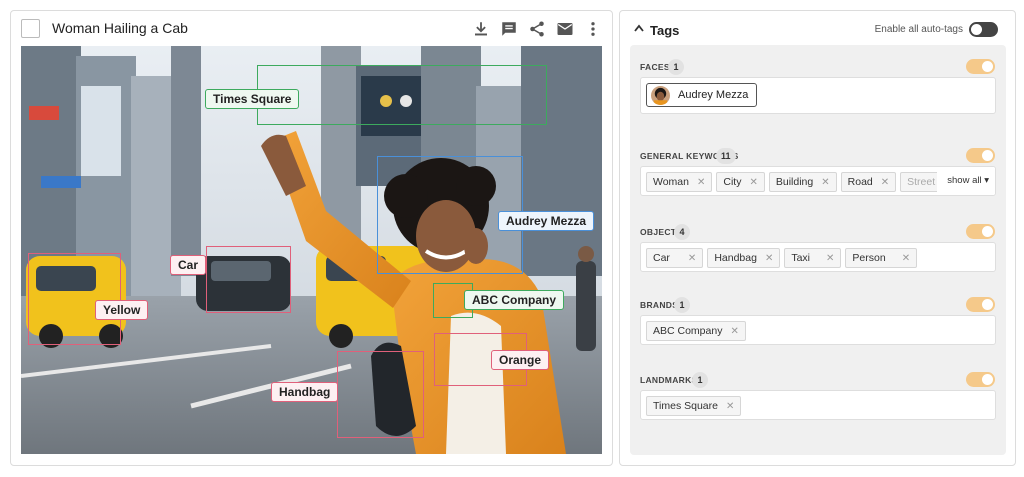 The width and height of the screenshot is (1024, 477). Describe the element at coordinates (676, 67) in the screenshot. I see `count-badge-faces: 1` at that location.